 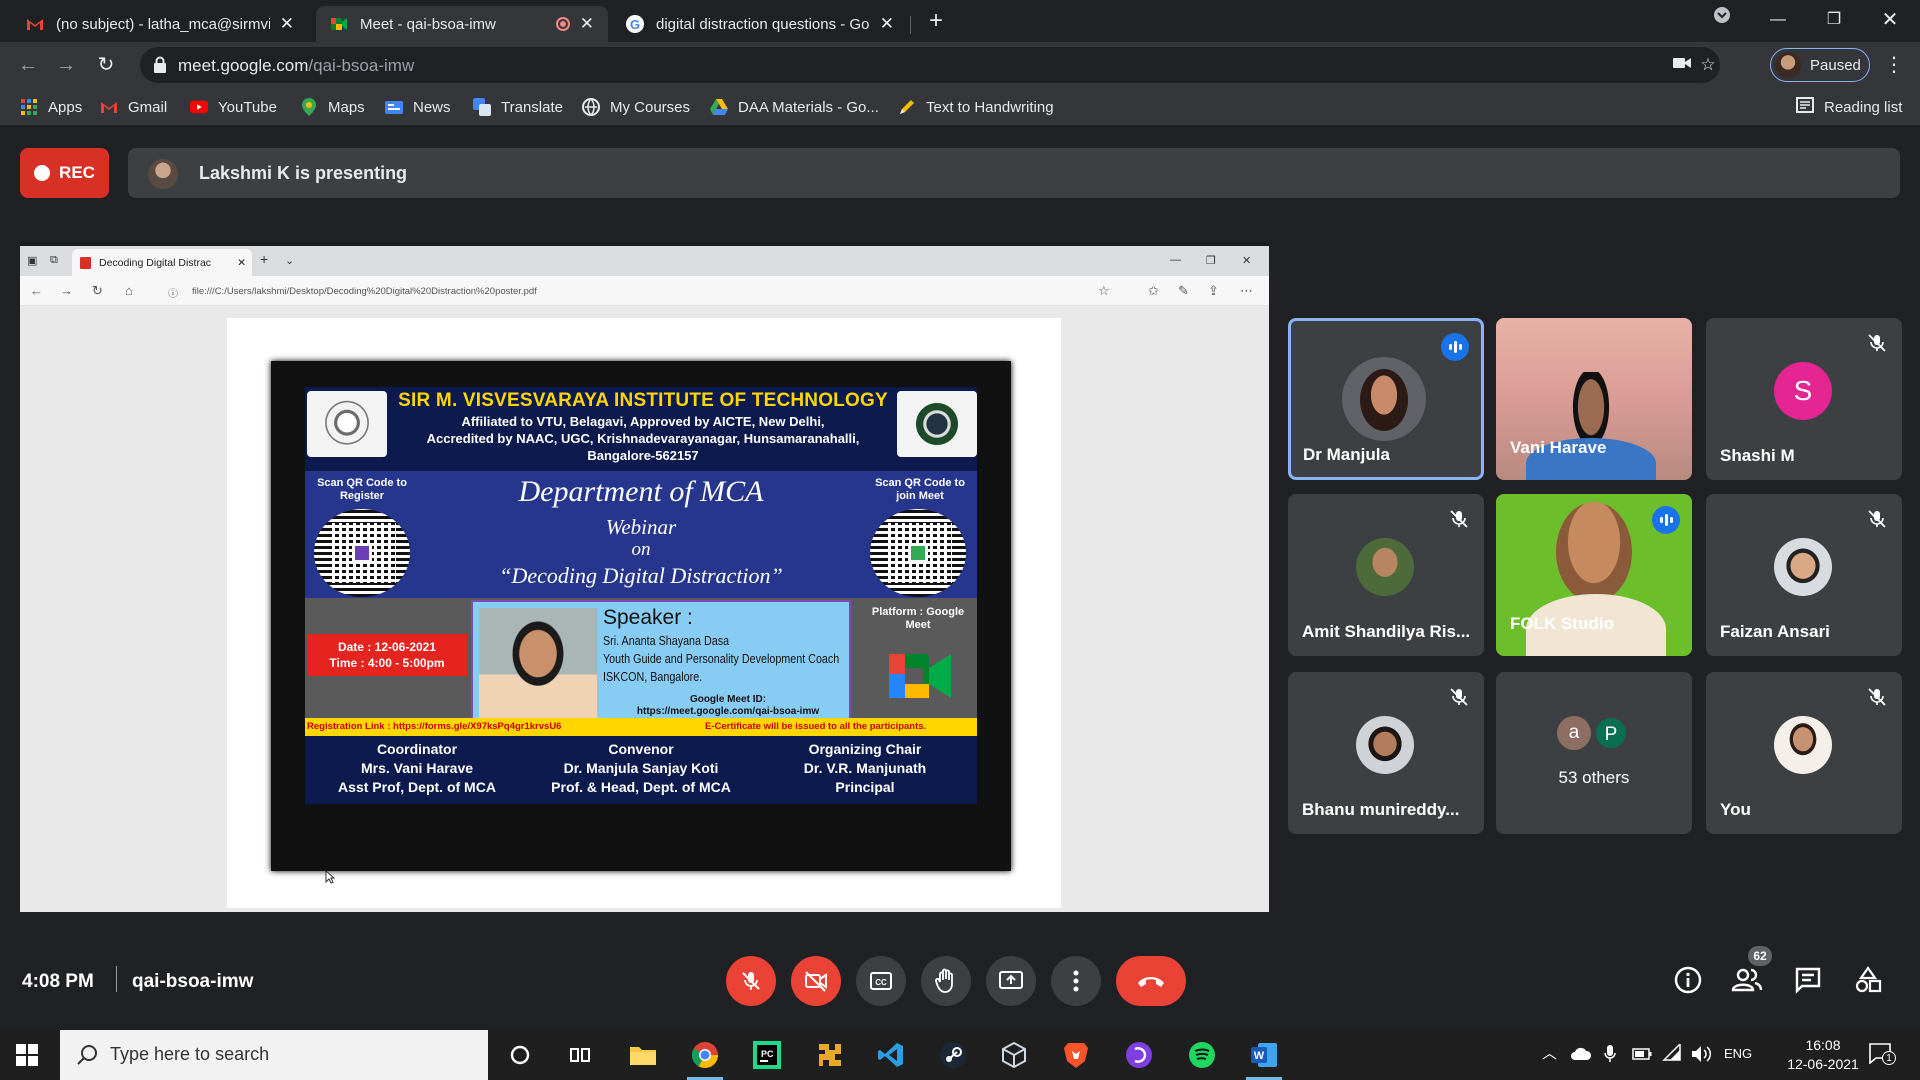 I want to click on address-bar: meet.google.com/qai-bsoa-imw ☆, so click(x=930, y=65).